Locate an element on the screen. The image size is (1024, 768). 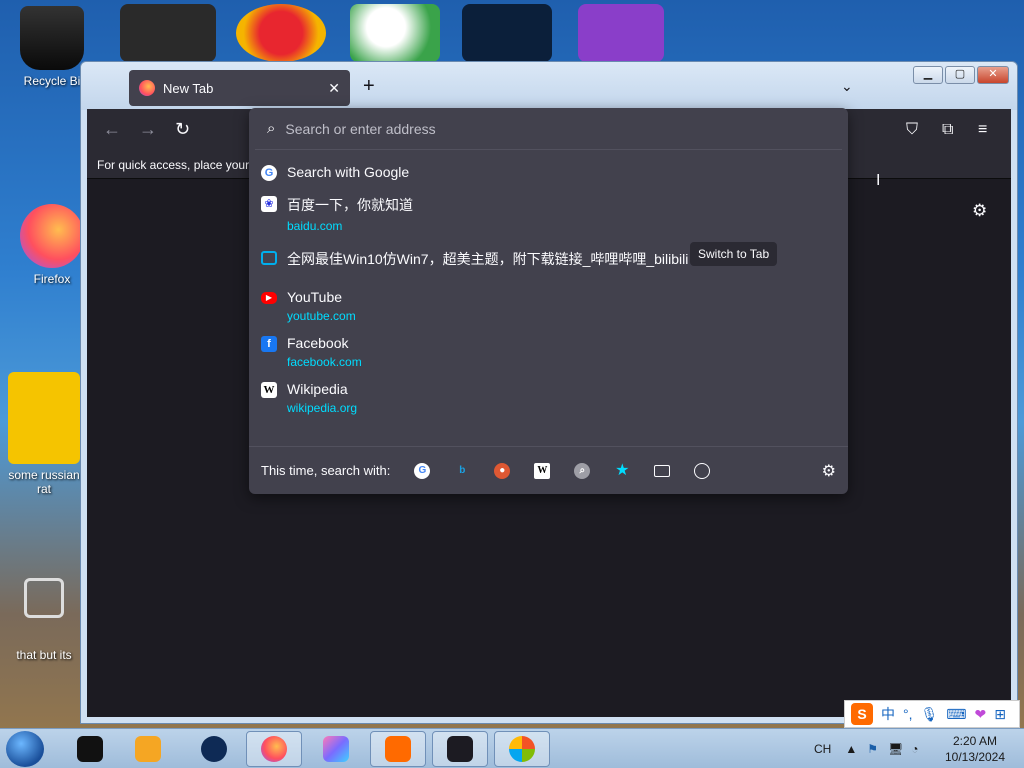
history-clock-icon is located at coordinates (702, 470).